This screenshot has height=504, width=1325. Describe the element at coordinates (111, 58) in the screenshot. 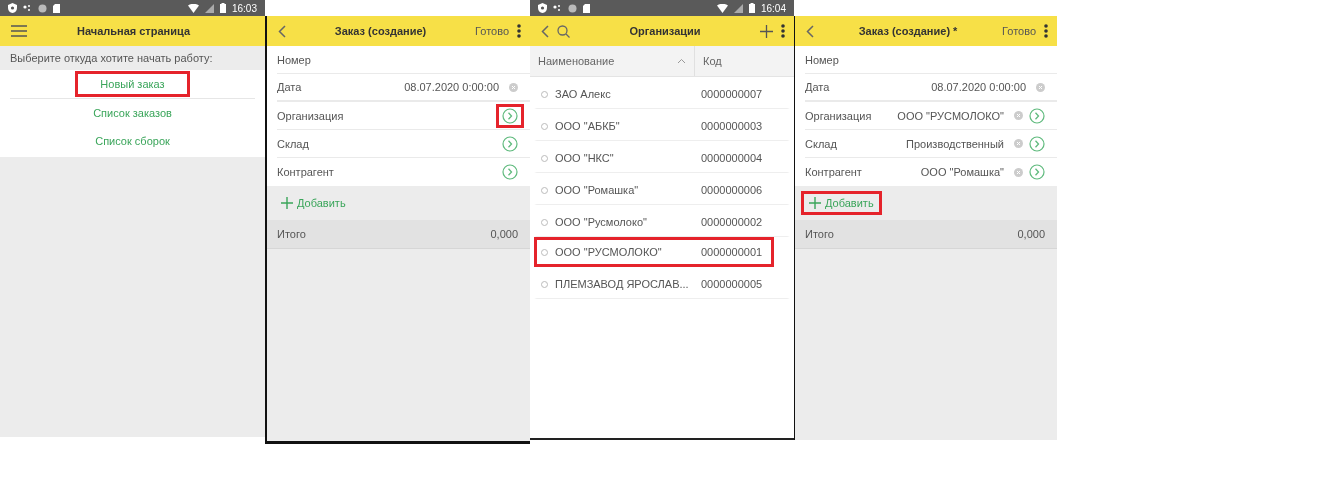

I see `prompt-text: Выберите откуда хотите начать работу:` at that location.